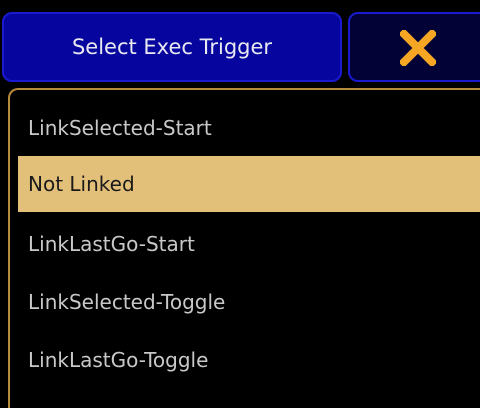 The image size is (480, 408). What do you see at coordinates (111, 244) in the screenshot?
I see `option-label: LinkLastGo-Start` at bounding box center [111, 244].